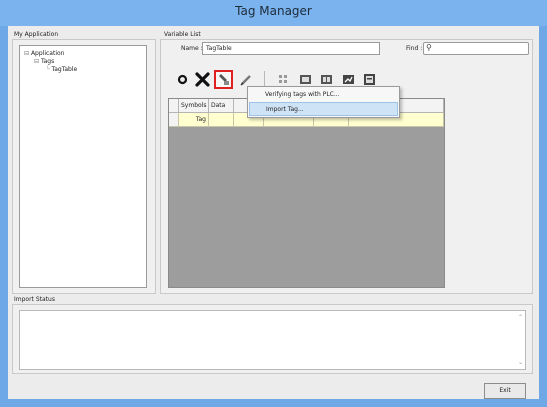 The width and height of the screenshot is (547, 407). I want to click on tree-item-application: ⊟ Application, so click(44, 53).